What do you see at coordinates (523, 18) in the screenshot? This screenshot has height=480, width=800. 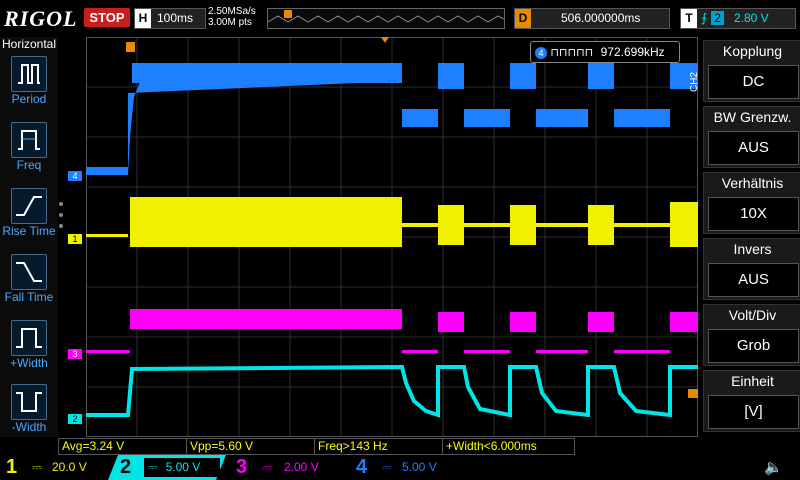 I see `delay-key: D` at bounding box center [523, 18].